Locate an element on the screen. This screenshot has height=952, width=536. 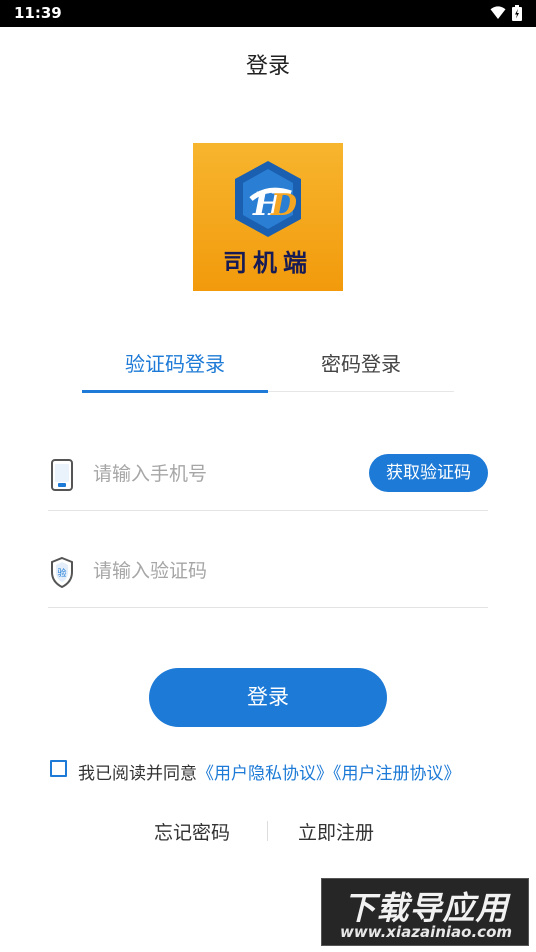
status-bar: 11:39 is located at coordinates (268, 13).